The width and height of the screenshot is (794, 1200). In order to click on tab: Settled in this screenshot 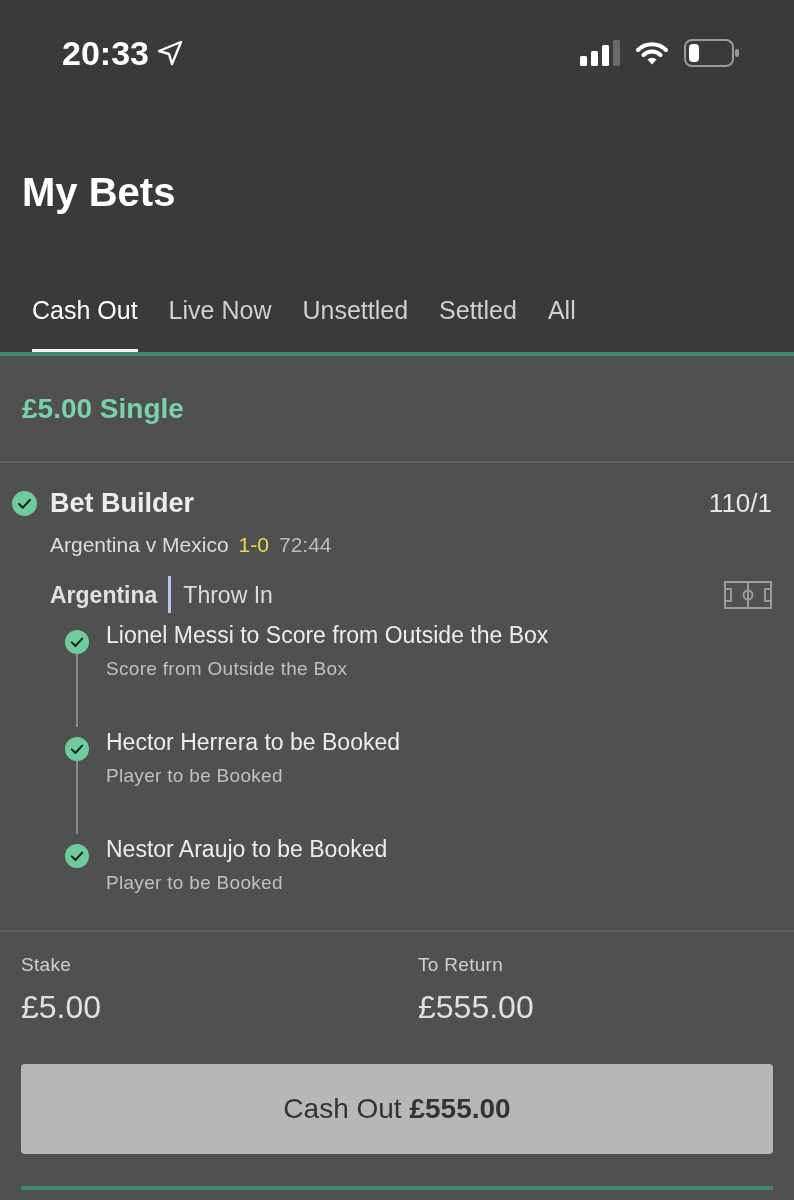, I will do `click(478, 323)`.